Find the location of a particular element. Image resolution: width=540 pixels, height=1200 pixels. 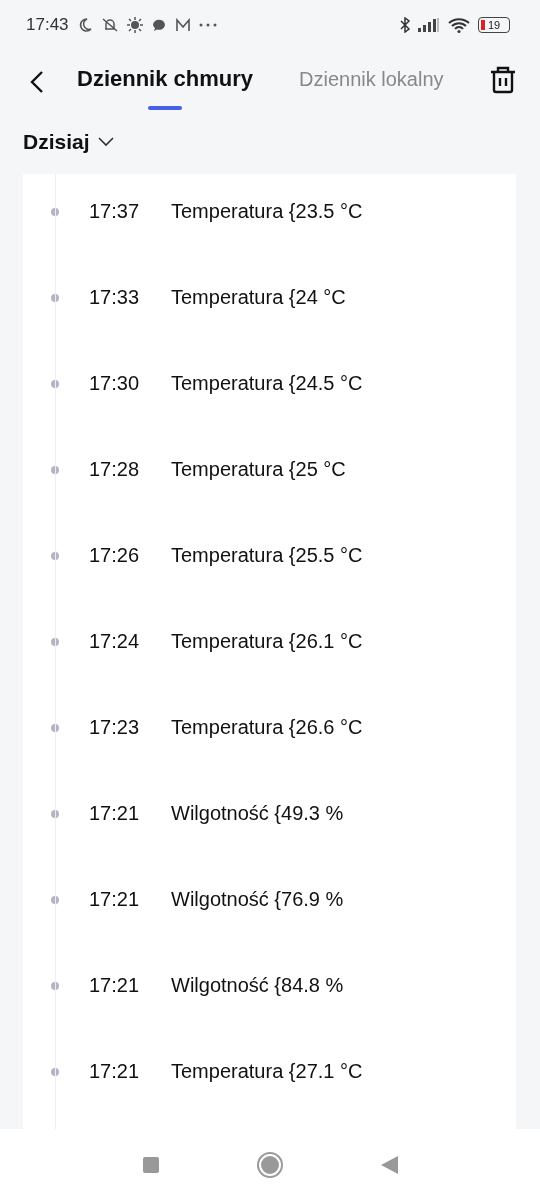

log-text: Wilgotność {76.9 % is located at coordinates (257, 899).